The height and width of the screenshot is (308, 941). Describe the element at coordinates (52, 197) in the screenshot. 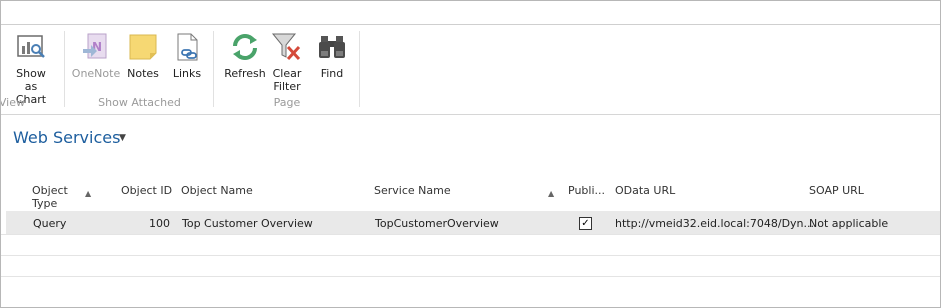

I see `column-header-object-type: Object Type` at that location.